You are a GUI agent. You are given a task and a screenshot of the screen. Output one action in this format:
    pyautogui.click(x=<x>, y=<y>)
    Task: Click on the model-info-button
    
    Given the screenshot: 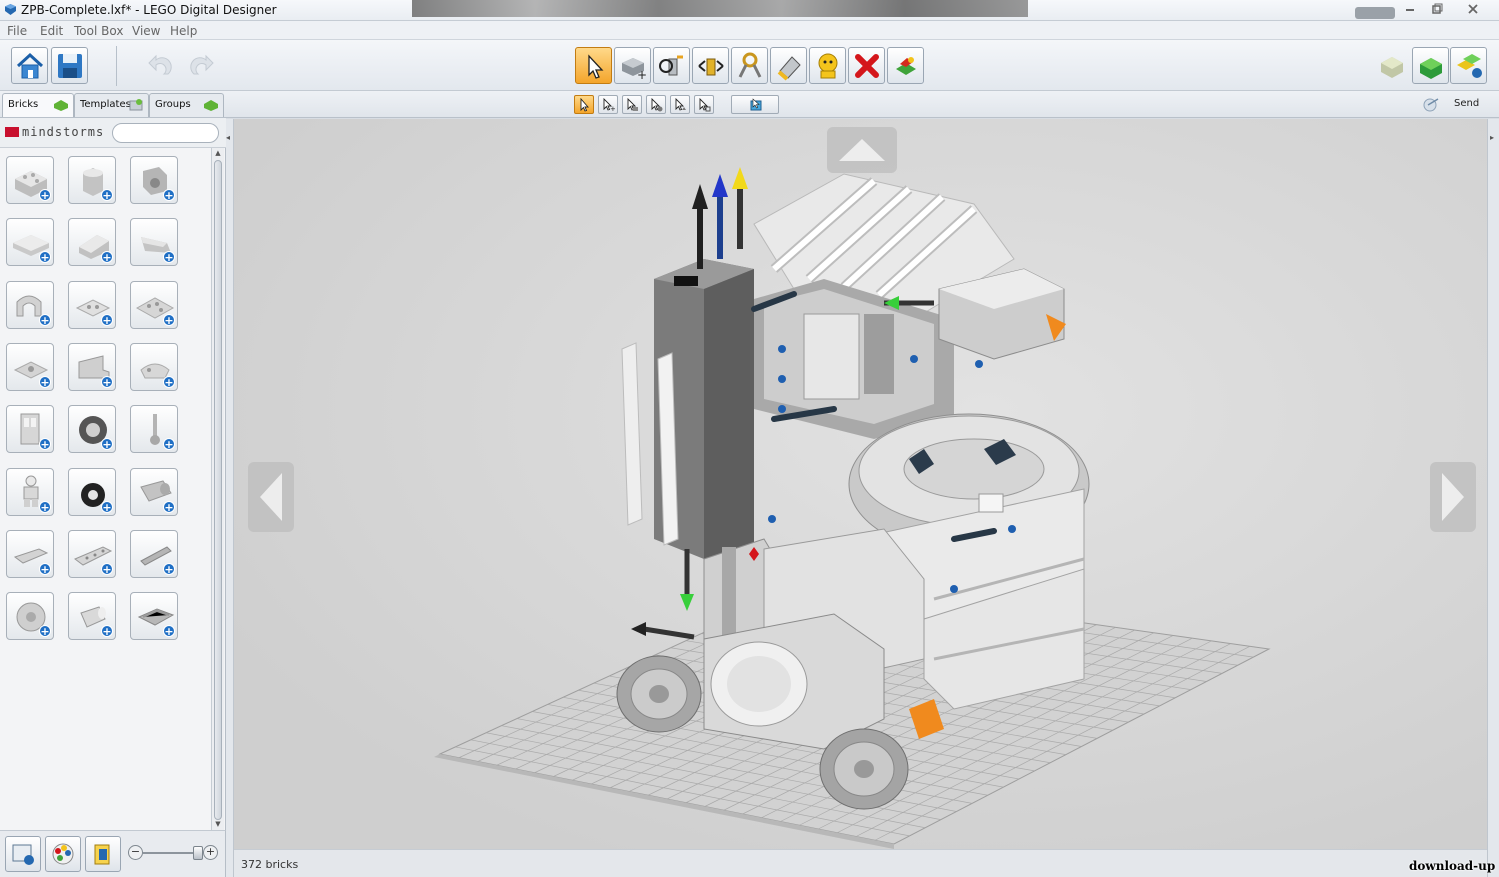 What is the action you would take?
    pyautogui.click(x=103, y=854)
    